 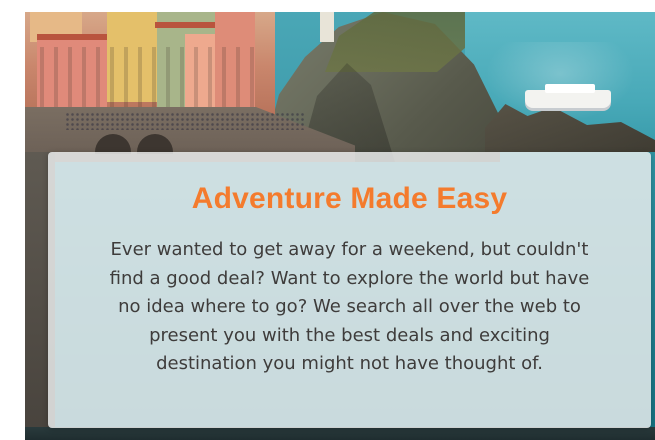 What do you see at coordinates (340, 433) in the screenshot?
I see `foreground-rocks` at bounding box center [340, 433].